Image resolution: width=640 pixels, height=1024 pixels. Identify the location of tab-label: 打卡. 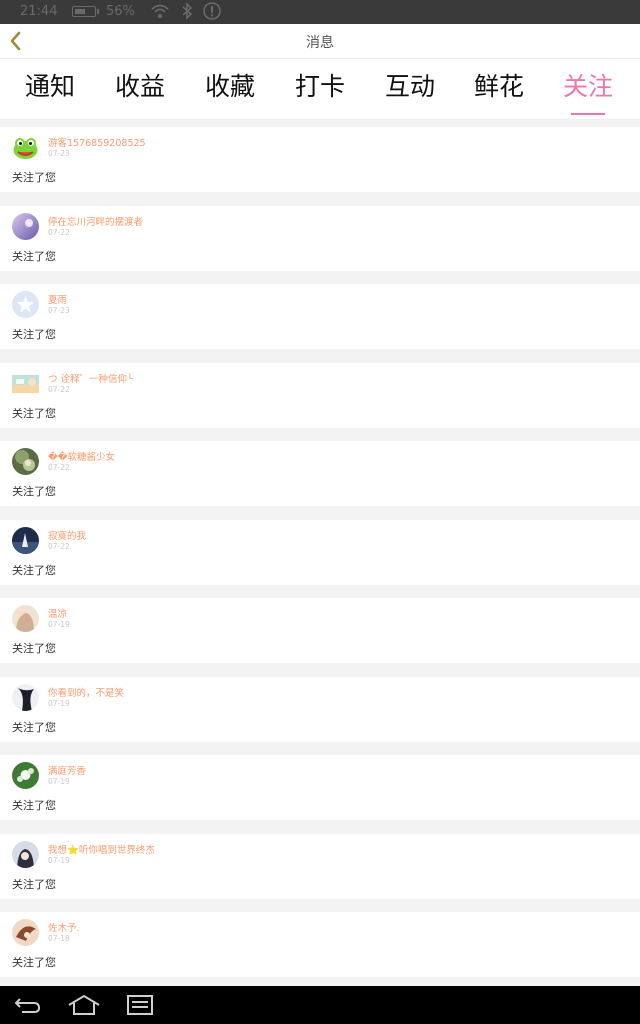
(320, 86).